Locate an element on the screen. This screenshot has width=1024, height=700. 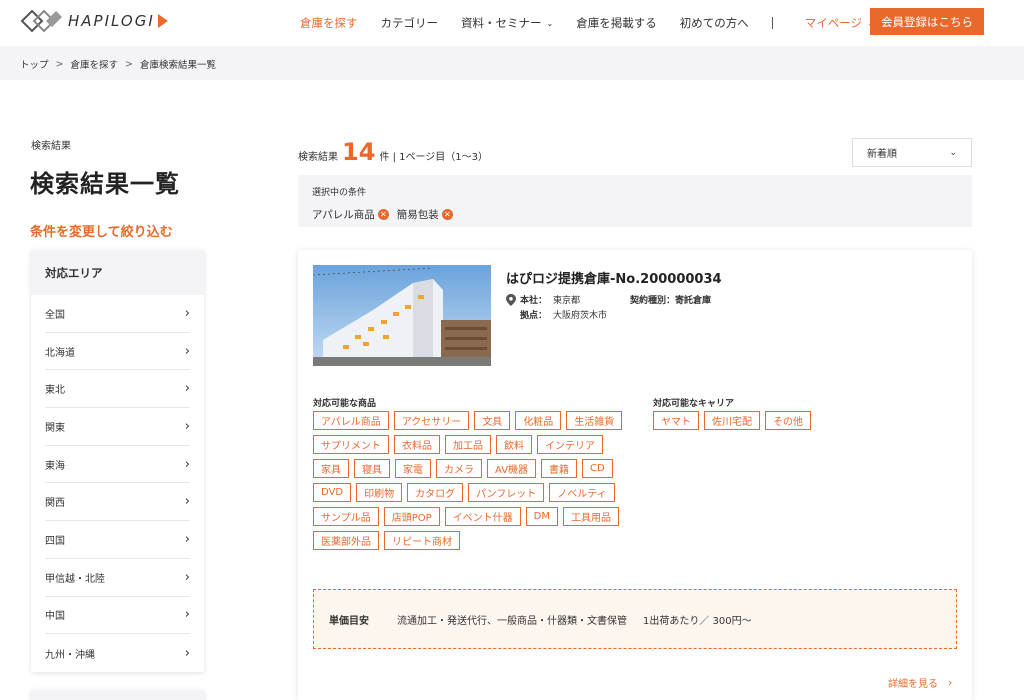
area-item: 東海 › is located at coordinates (117, 465).